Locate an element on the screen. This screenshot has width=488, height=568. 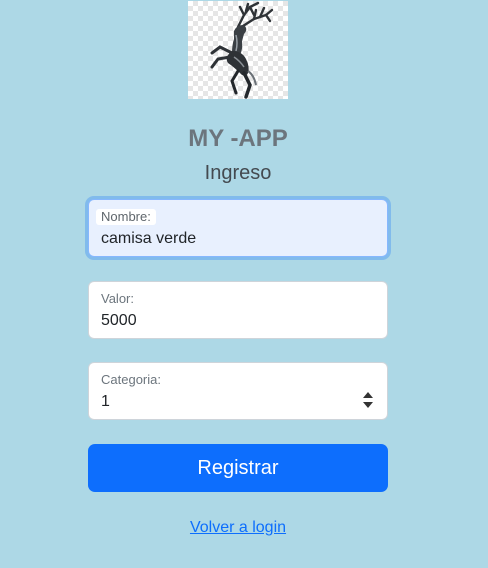
categoria-stepper is located at coordinates (368, 401).